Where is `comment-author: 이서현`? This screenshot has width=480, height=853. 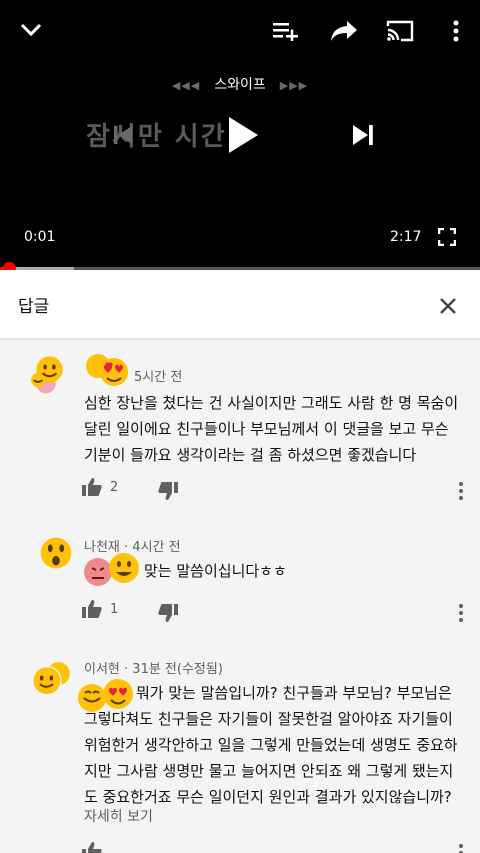 comment-author: 이서현 is located at coordinates (102, 669).